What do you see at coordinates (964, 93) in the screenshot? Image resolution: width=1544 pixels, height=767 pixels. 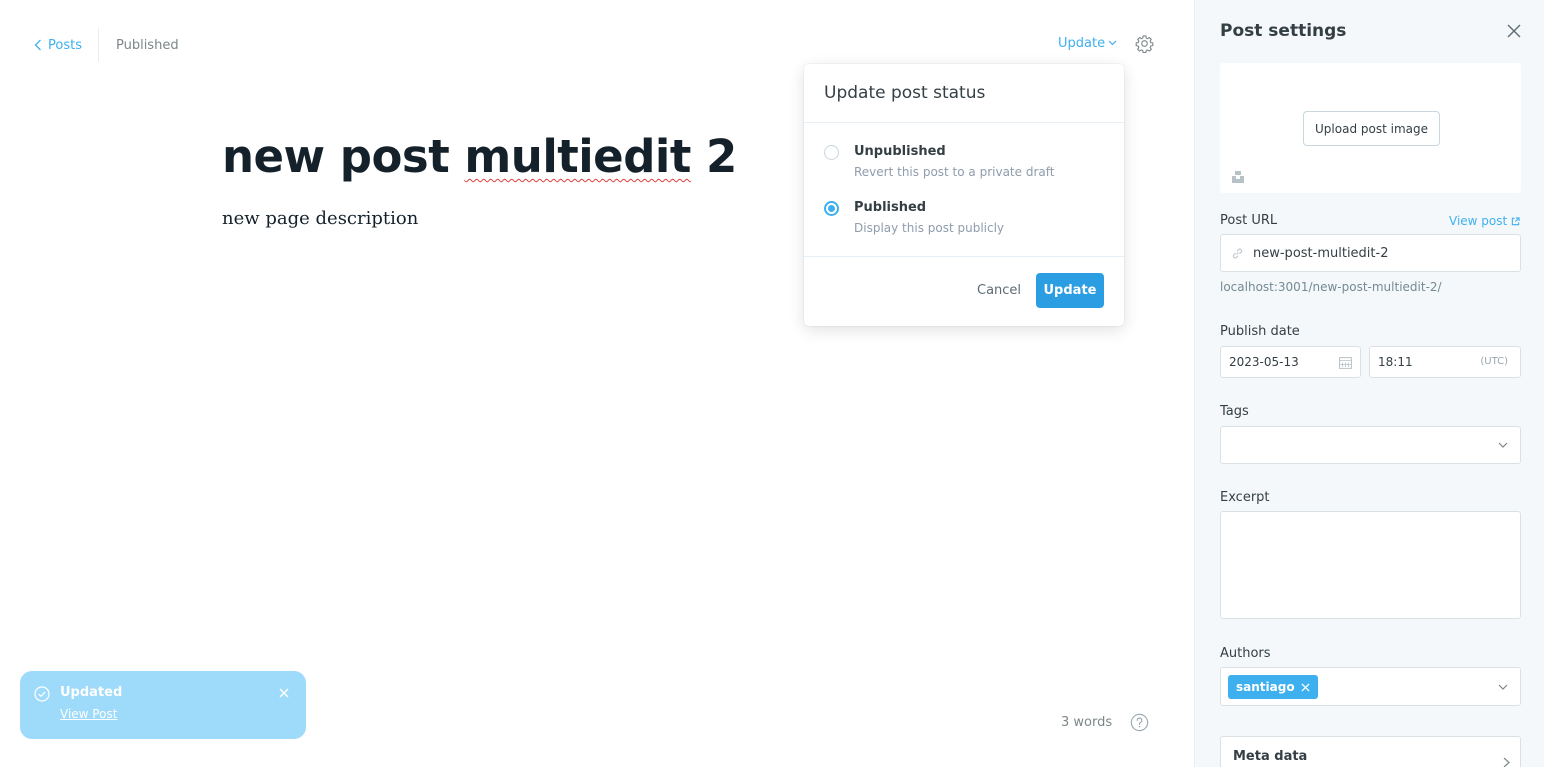 I see `popover-title: Update post status` at bounding box center [964, 93].